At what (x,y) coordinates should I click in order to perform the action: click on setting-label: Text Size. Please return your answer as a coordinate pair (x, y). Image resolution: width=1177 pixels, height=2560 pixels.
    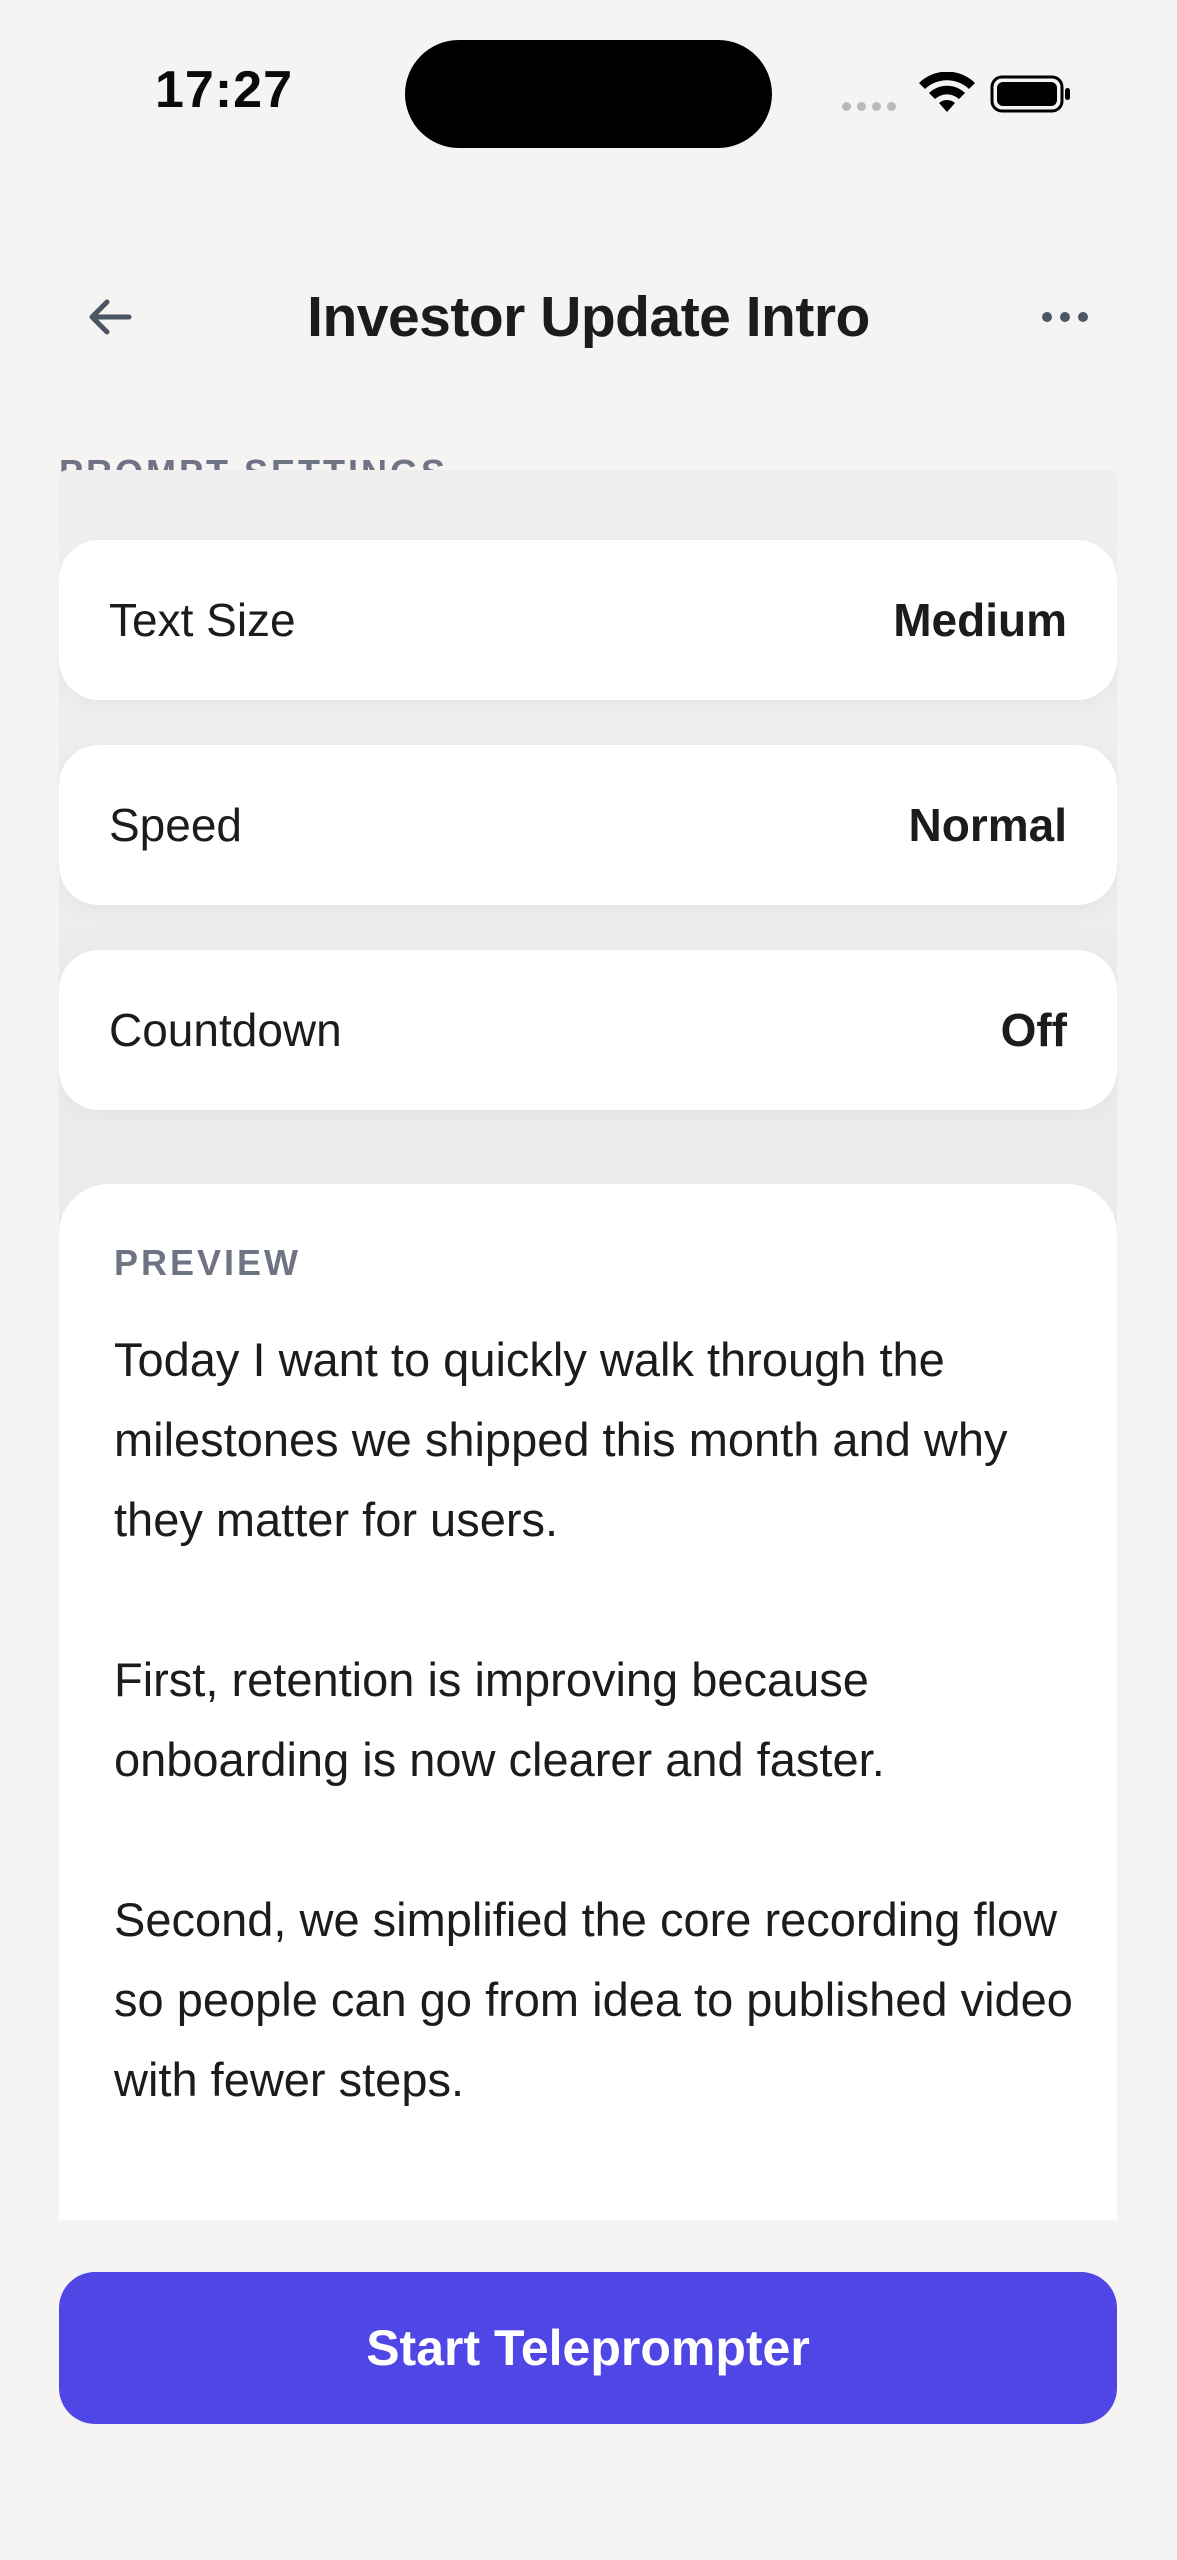
    Looking at the image, I should click on (202, 620).